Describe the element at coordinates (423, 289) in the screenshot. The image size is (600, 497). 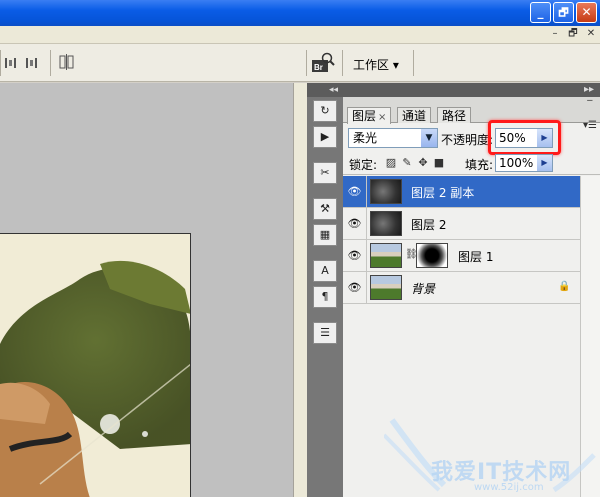
I see `layer-name: 背景` at that location.